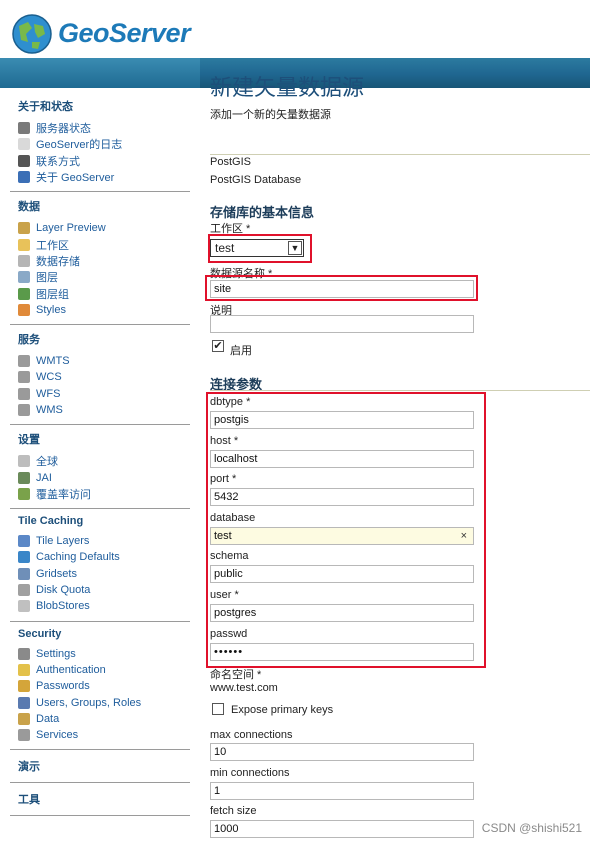 This screenshot has height=843, width=590. I want to click on fetch-size-label: fetch size, so click(233, 811).